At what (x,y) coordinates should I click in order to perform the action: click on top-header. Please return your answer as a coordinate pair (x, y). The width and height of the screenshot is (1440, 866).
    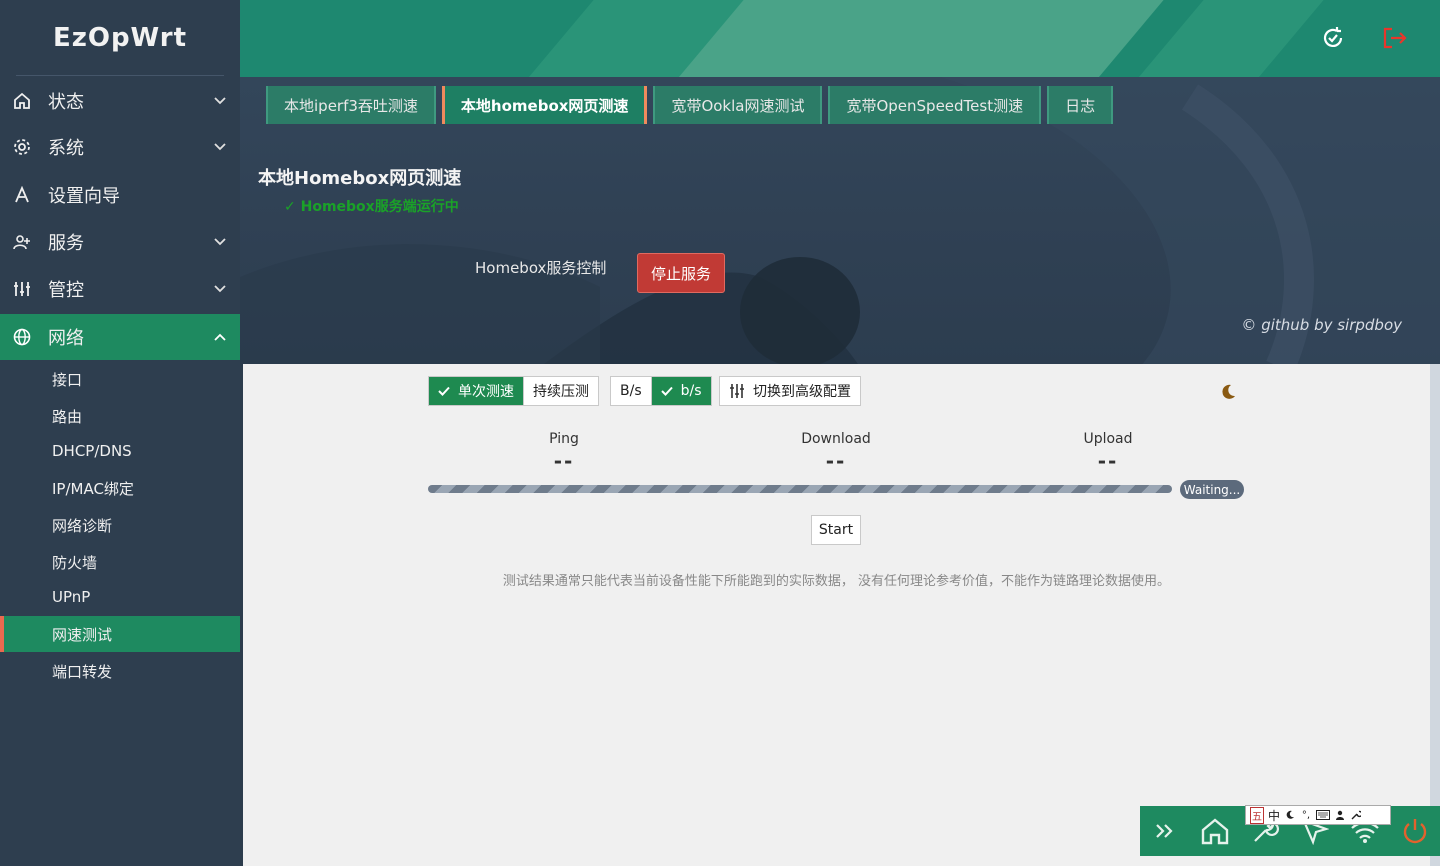
    Looking at the image, I should click on (840, 38).